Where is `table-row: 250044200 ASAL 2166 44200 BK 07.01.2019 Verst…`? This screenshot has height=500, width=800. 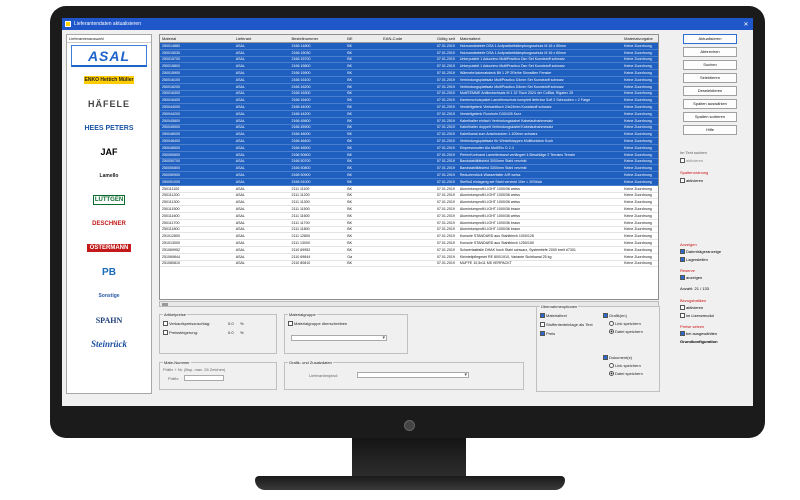 table-row: 250044200 ASAL 2166 44200 BK 07.01.2019 Verst… is located at coordinates (409, 114).